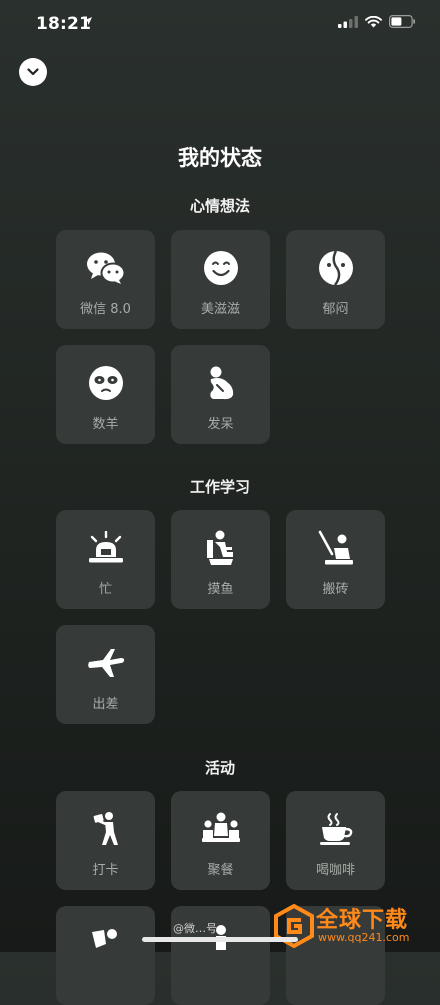  I want to click on airplane-icon, so click(105, 663).